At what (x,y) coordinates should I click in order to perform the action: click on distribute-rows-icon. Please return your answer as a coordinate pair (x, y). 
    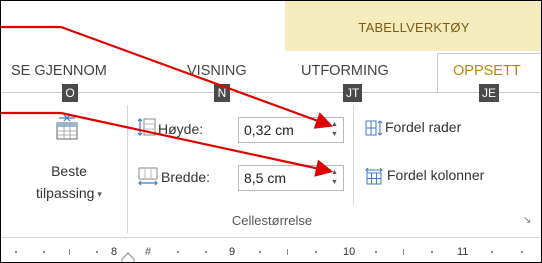
    Looking at the image, I should click on (374, 128).